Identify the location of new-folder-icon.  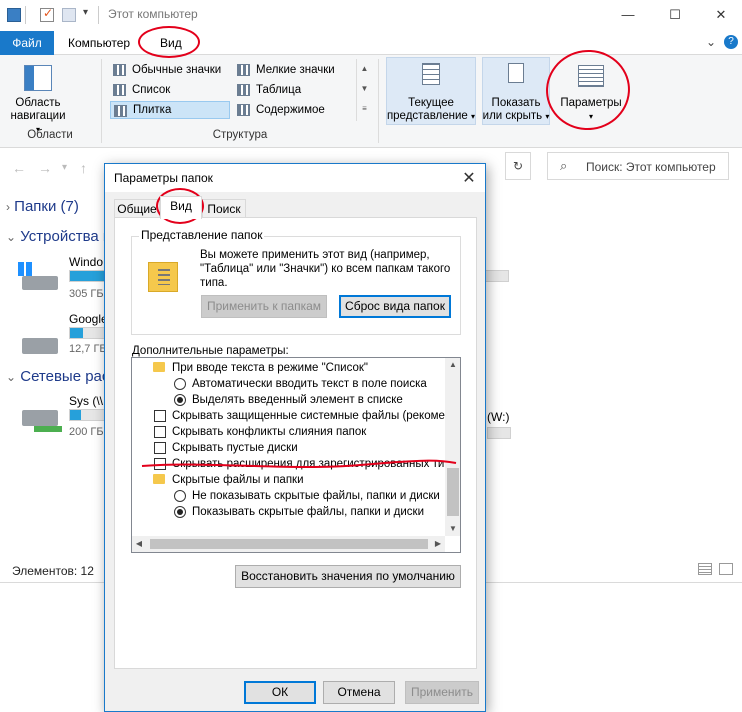
(69, 15).